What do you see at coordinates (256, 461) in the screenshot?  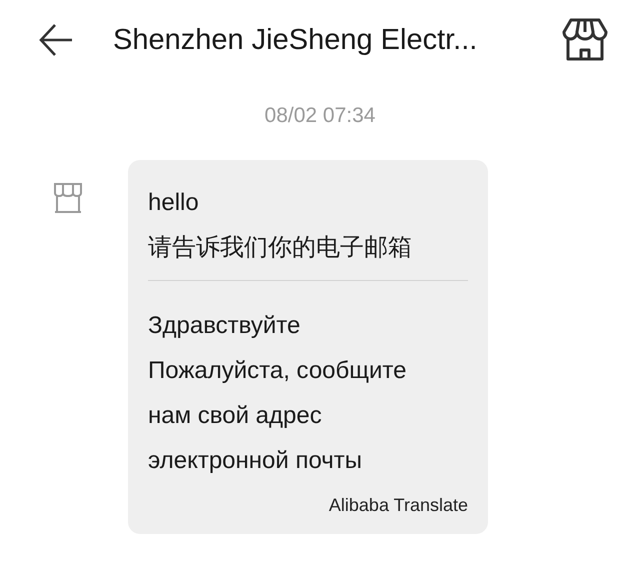 I see `translated-text: электронной почты` at bounding box center [256, 461].